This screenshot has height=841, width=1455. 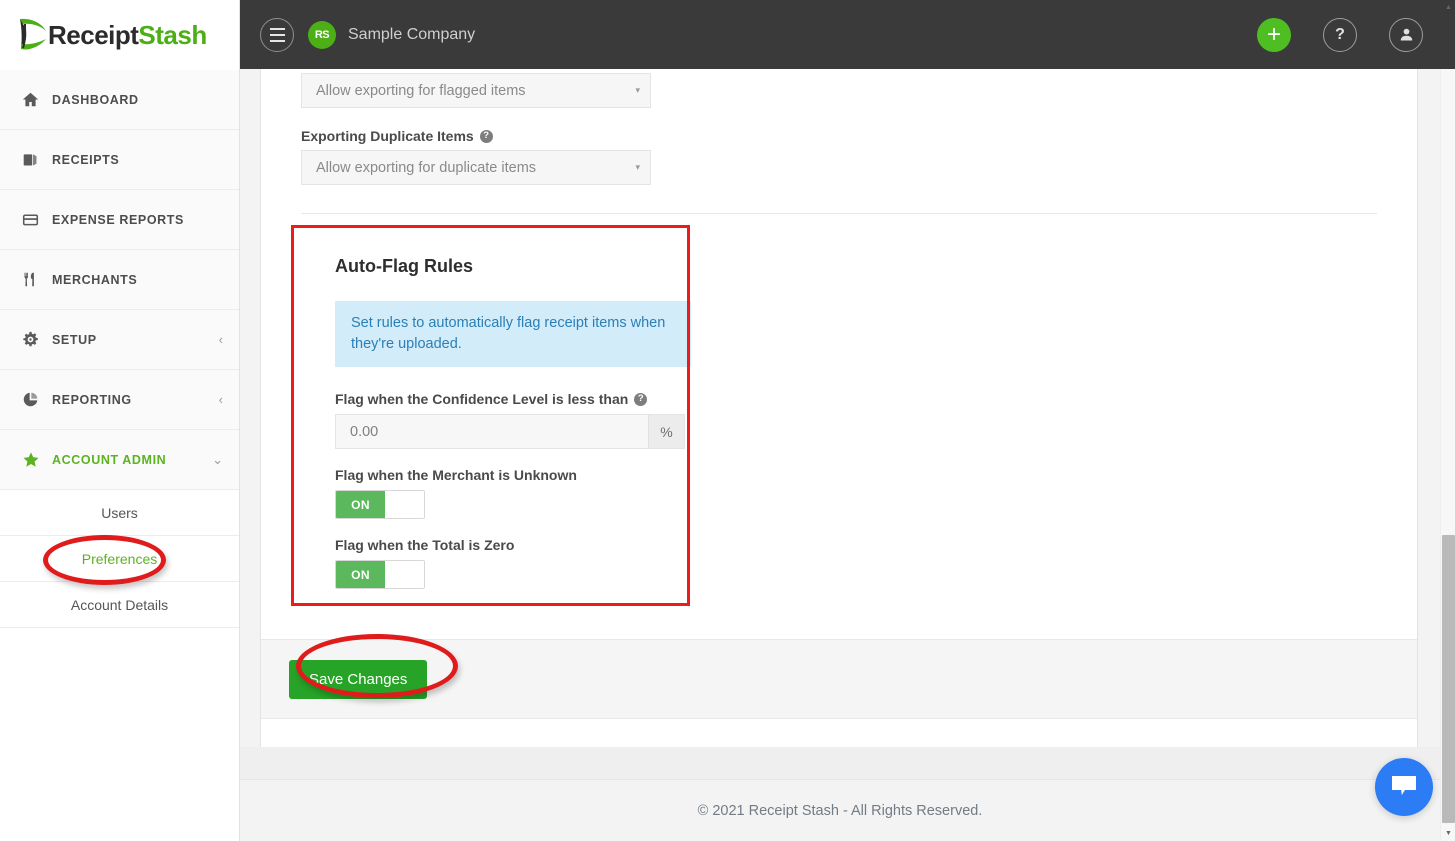 I want to click on chat-widget-button, so click(x=1404, y=787).